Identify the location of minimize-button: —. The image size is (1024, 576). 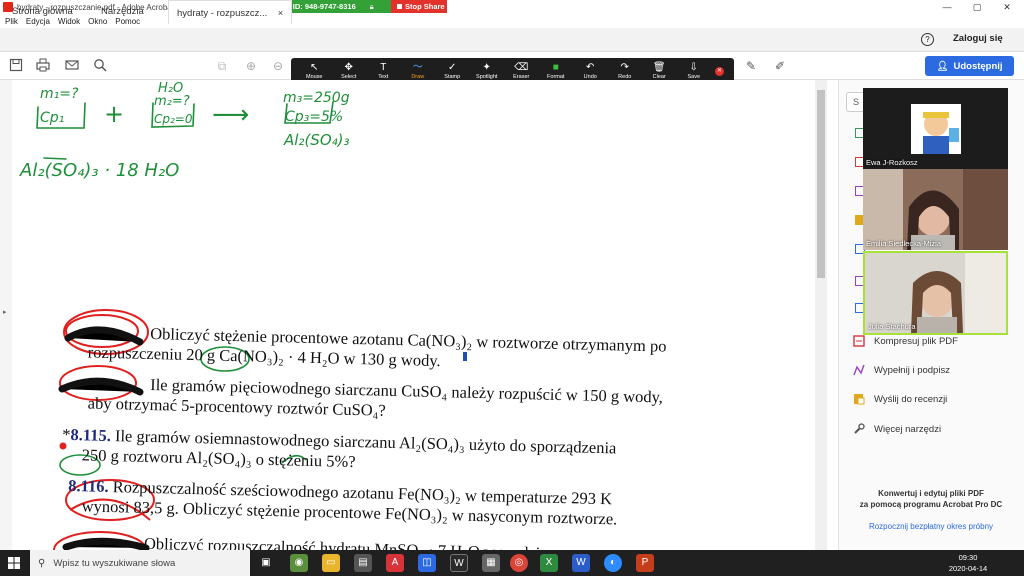
(947, 7).